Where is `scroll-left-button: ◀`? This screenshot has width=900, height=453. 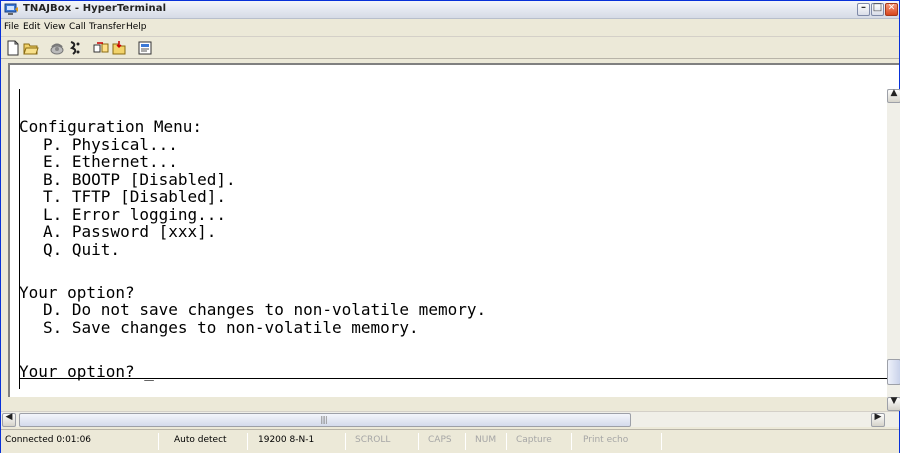
scroll-left-button: ◀ is located at coordinates (9, 419).